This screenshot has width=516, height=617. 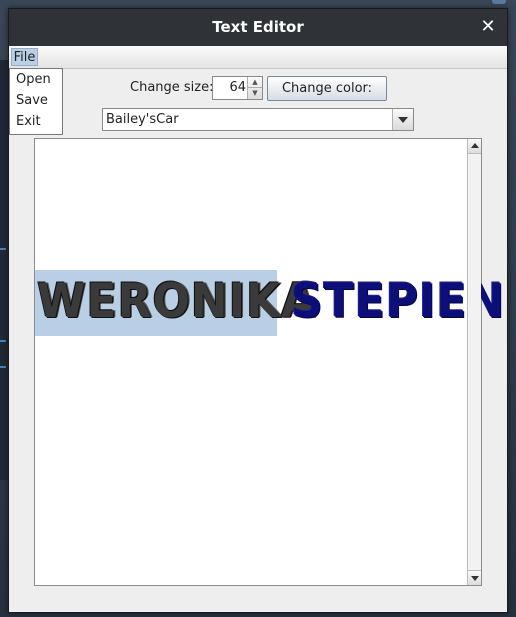 I want to click on close-icon: ✕, so click(x=488, y=27).